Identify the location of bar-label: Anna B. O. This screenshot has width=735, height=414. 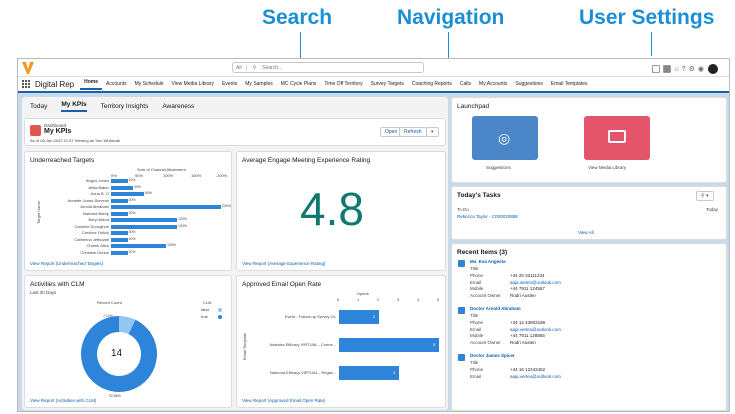
(99, 193).